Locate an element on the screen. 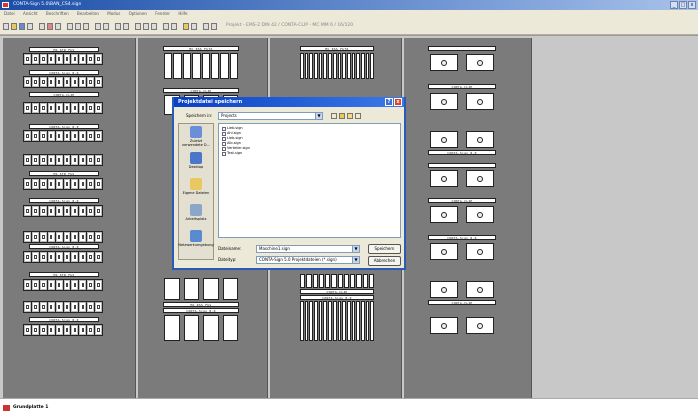  cancel-button: Abbrechen is located at coordinates (384, 261).